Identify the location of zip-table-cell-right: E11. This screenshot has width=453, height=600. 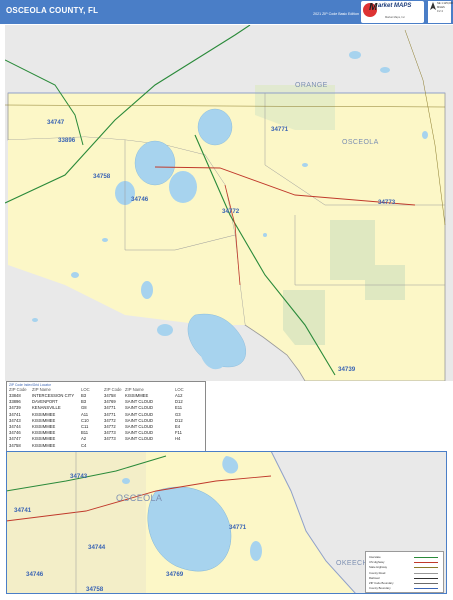
(179, 408).